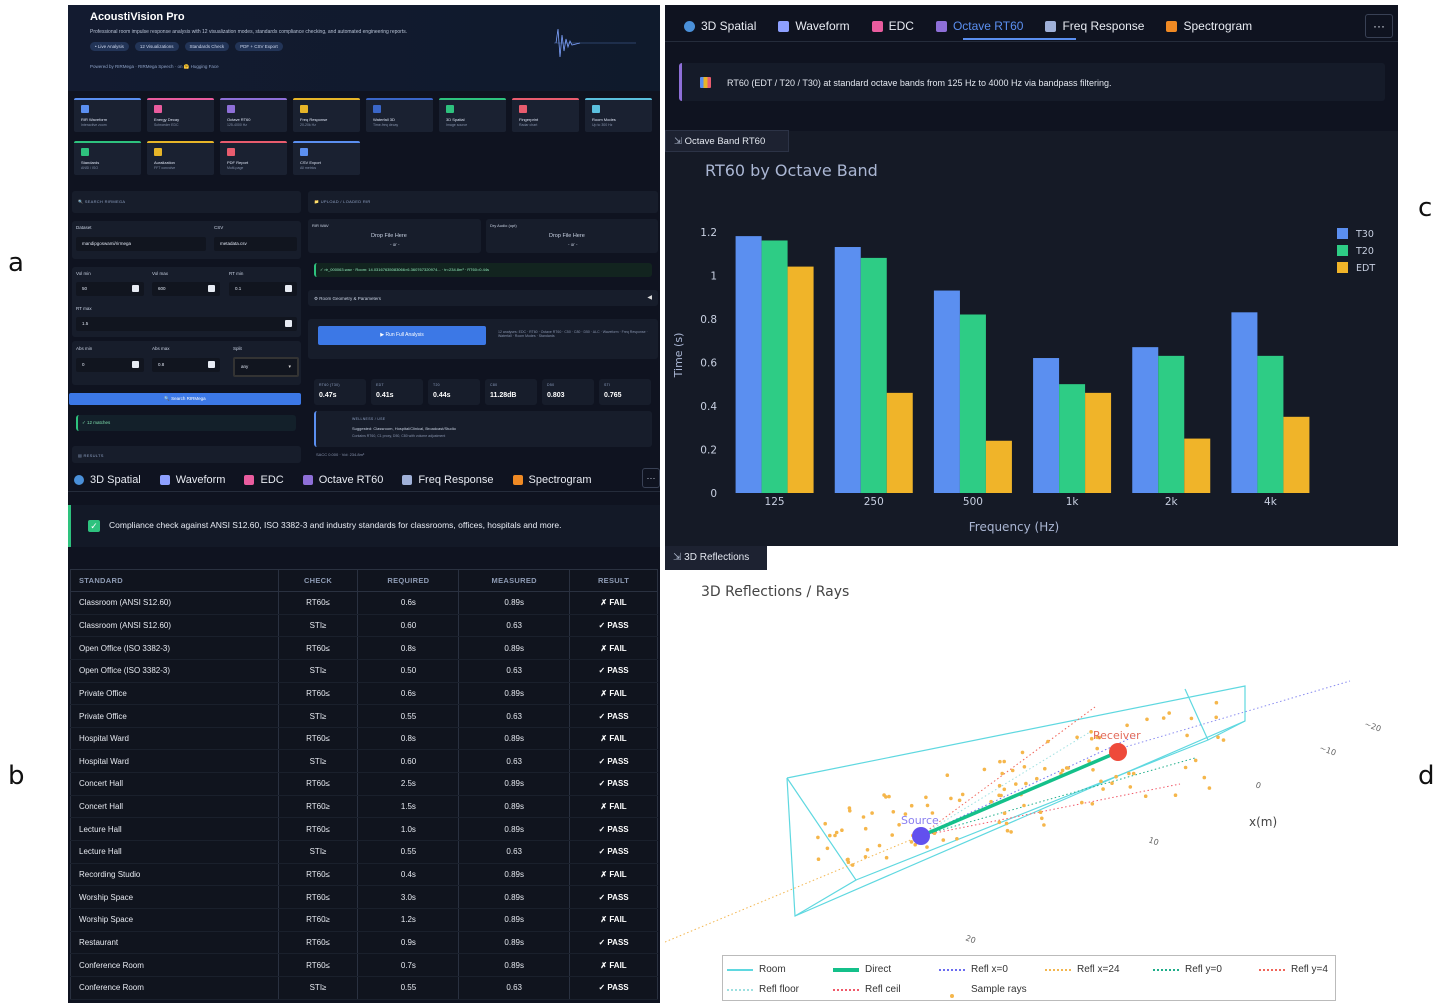 This screenshot has height=1007, width=1452. Describe the element at coordinates (186, 365) in the screenshot. I see `abs-max-input: 0.8` at that location.